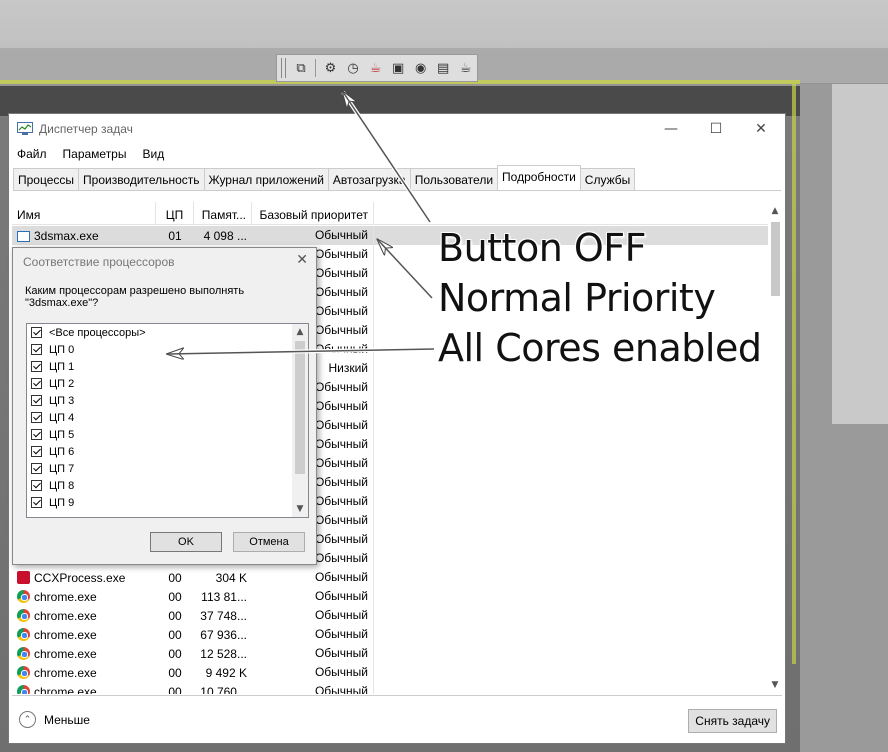 Image resolution: width=888 pixels, height=752 pixels. What do you see at coordinates (167, 332) in the screenshot?
I see `processor-item: <Все процессоры>` at bounding box center [167, 332].